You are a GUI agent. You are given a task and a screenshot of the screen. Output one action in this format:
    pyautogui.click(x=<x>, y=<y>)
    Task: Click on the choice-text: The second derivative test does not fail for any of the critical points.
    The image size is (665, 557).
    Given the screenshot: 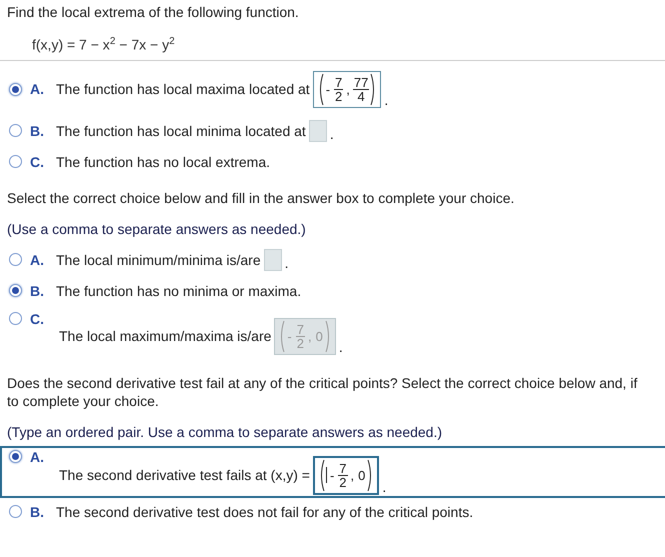 What is the action you would take?
    pyautogui.click(x=265, y=512)
    